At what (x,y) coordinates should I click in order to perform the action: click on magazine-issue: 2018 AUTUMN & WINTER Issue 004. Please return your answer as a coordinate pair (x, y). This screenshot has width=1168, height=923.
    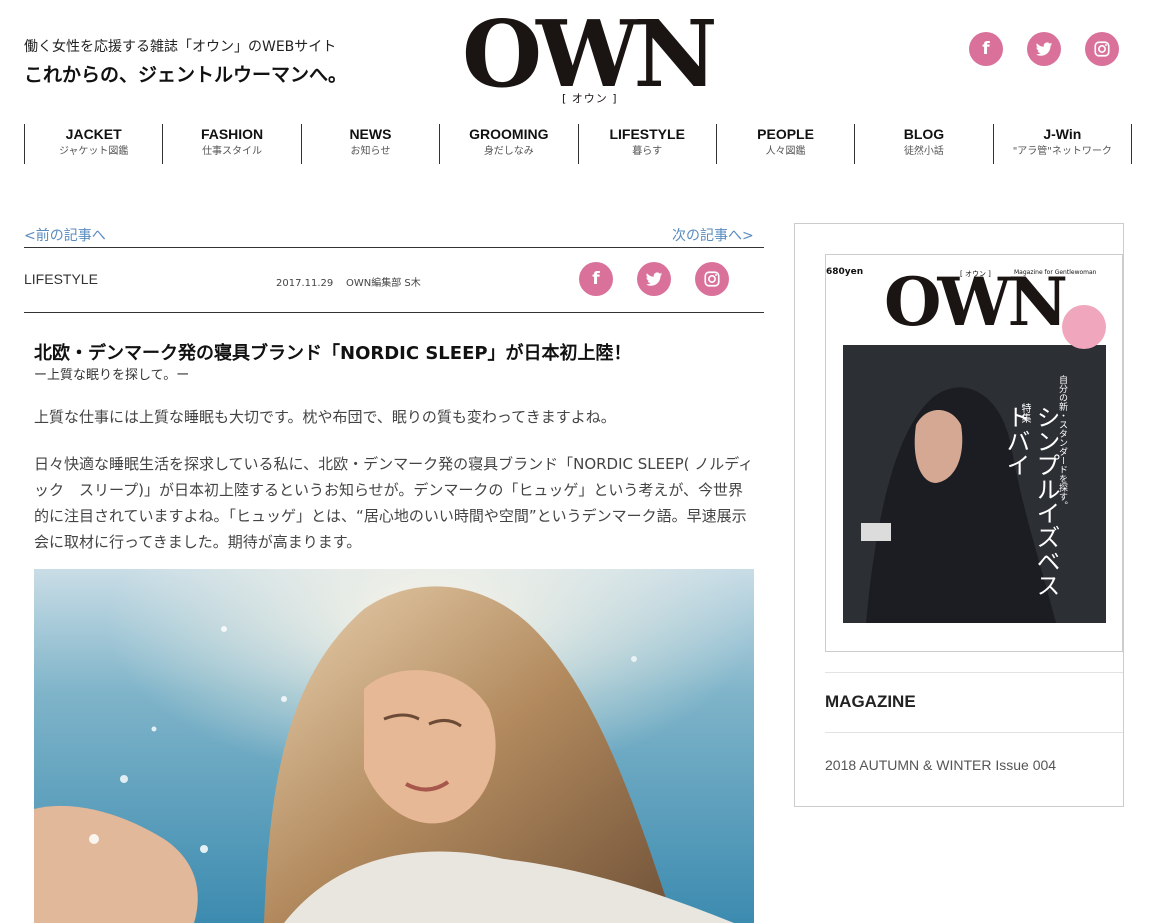
    Looking at the image, I should click on (940, 765).